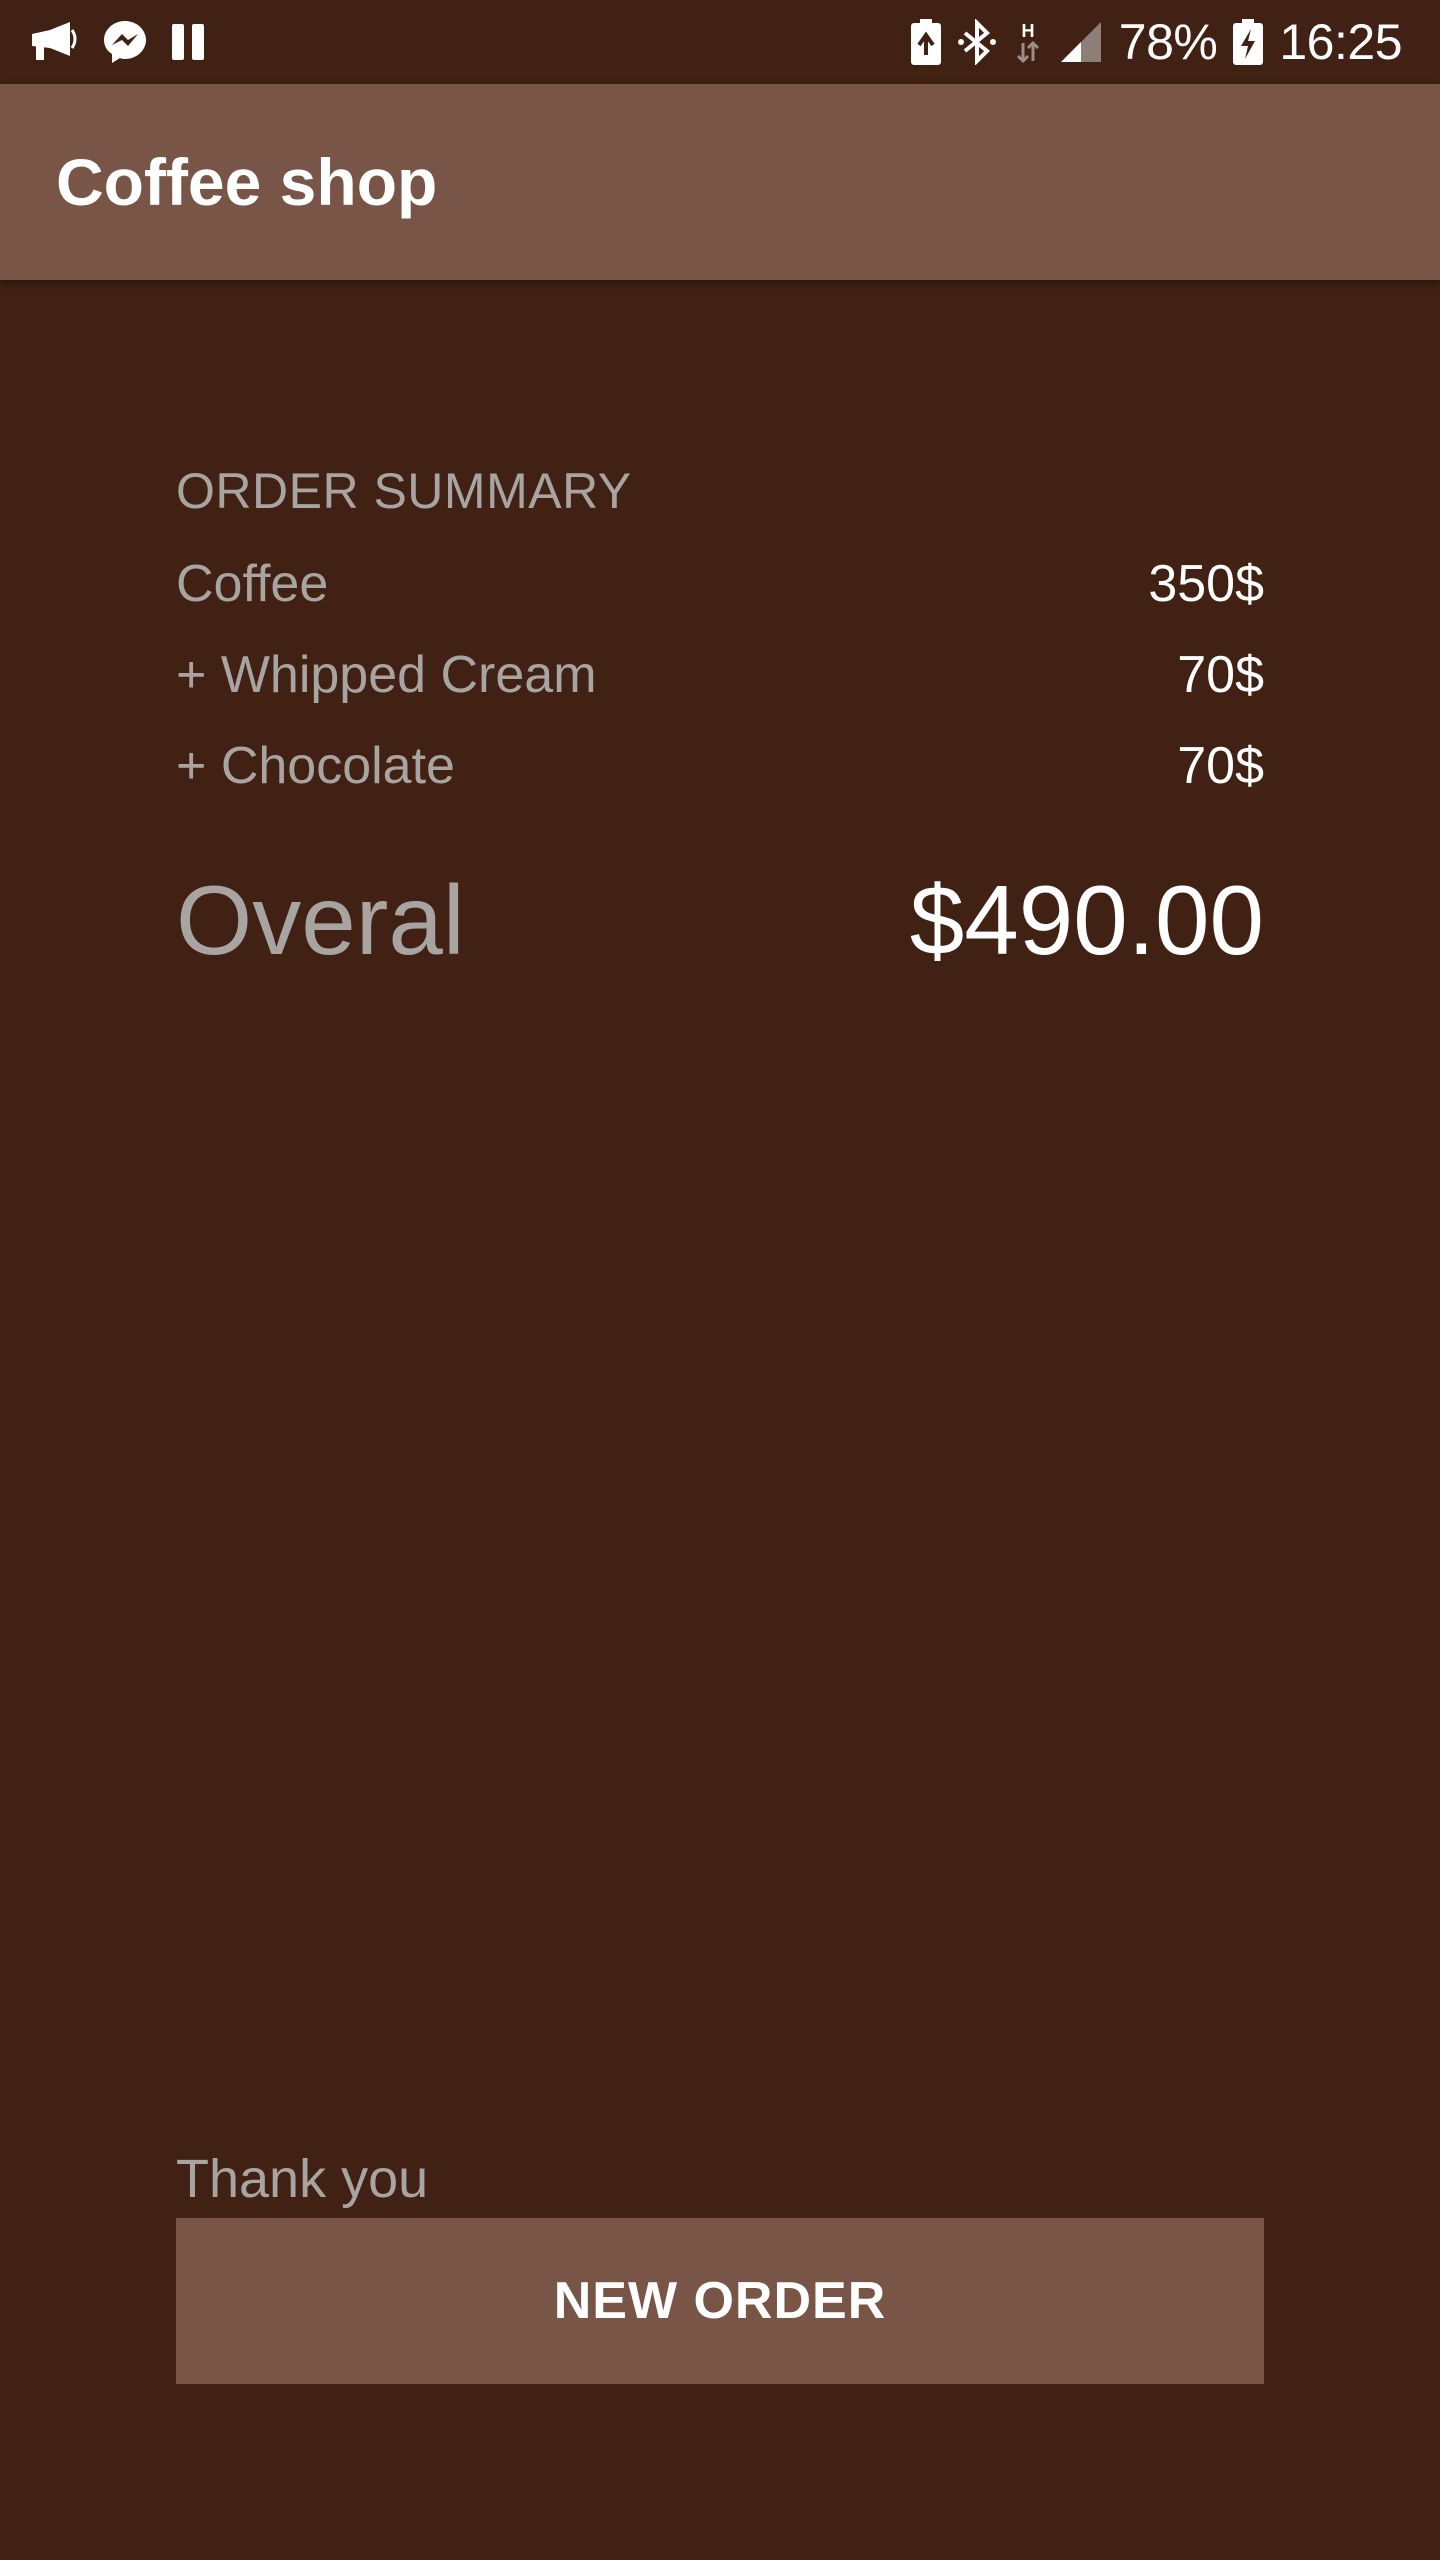 Image resolution: width=1440 pixels, height=2560 pixels. What do you see at coordinates (925, 42) in the screenshot?
I see `battery-saver-icon` at bounding box center [925, 42].